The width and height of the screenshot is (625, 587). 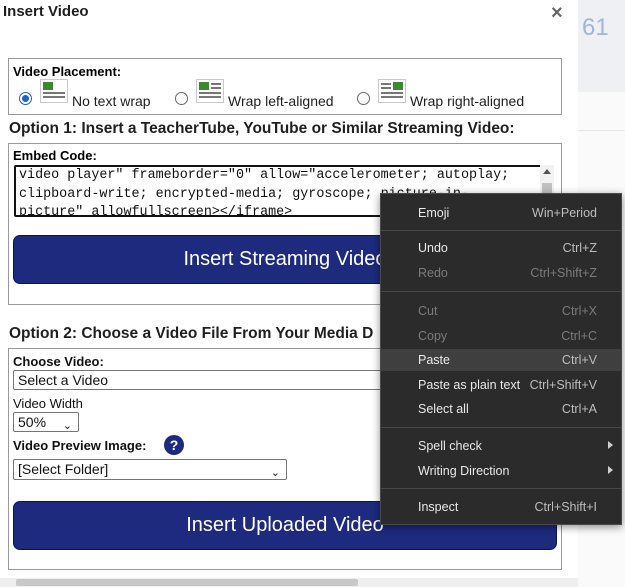 What do you see at coordinates (501, 248) in the screenshot?
I see `menu-item-undo: Undo Ctrl+Z` at bounding box center [501, 248].